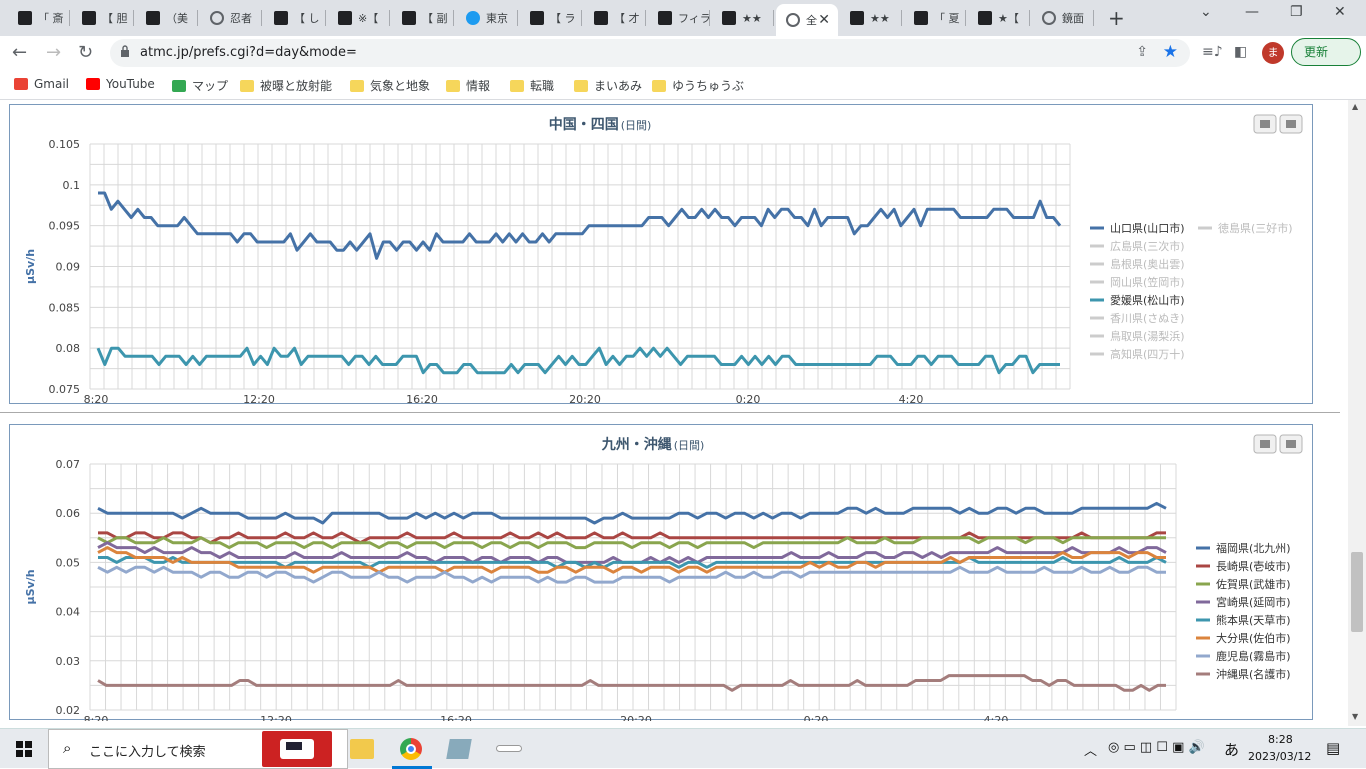  Describe the element at coordinates (615, 18) in the screenshot. I see `tab-10: 【 才` at that location.